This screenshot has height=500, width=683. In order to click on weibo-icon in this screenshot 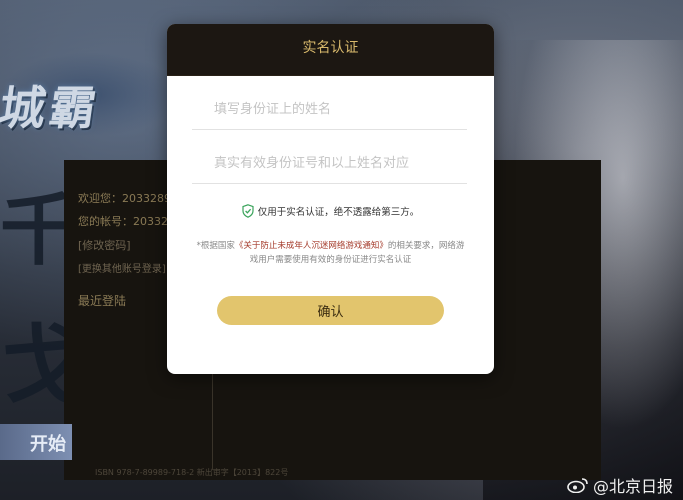, I will do `click(577, 485)`.